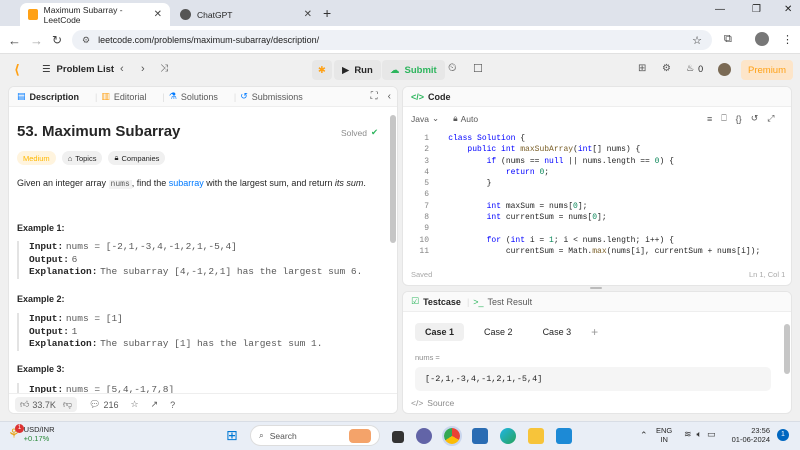 The height and width of the screenshot is (450, 800). I want to click on code-icon: </>, so click(418, 96).